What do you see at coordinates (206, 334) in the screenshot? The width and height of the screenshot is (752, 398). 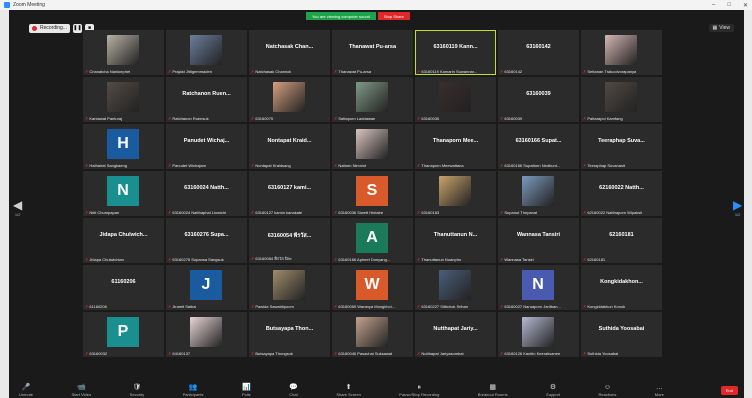 I see `participant-tile: ✗ 64160137` at bounding box center [206, 334].